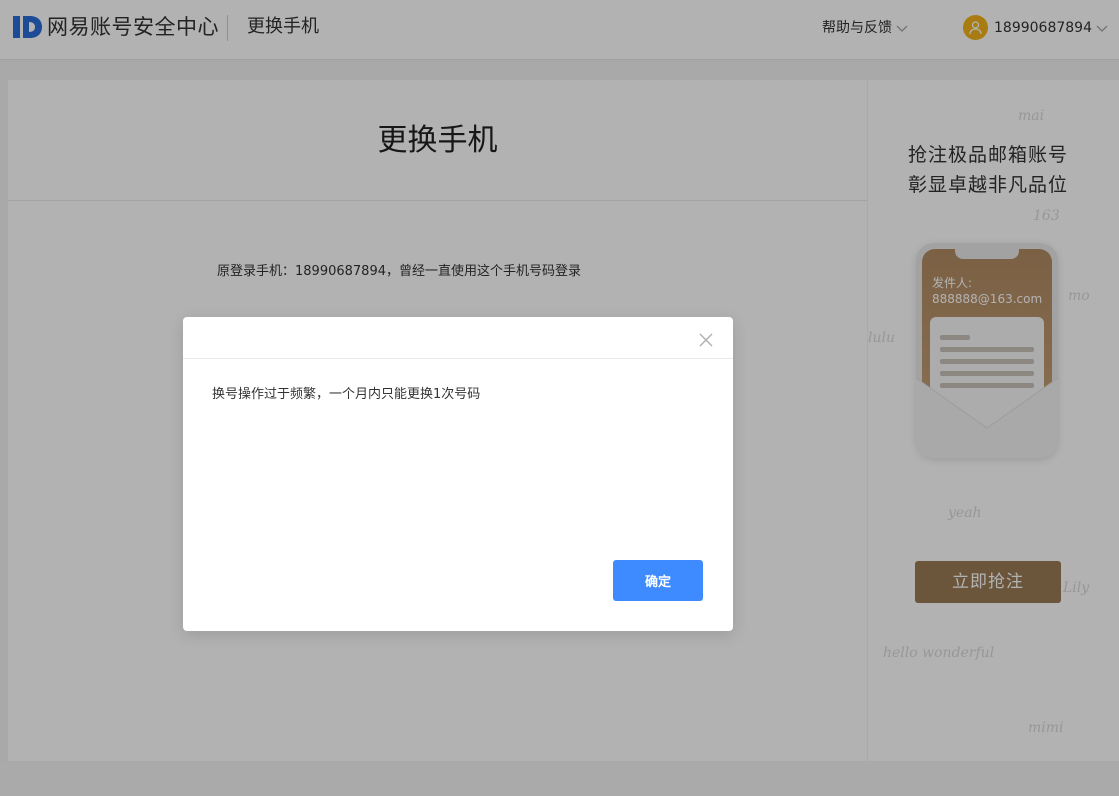  I want to click on dialog-message: 换号操作过于频繁，一个月内只能更换1次号码, so click(346, 394).